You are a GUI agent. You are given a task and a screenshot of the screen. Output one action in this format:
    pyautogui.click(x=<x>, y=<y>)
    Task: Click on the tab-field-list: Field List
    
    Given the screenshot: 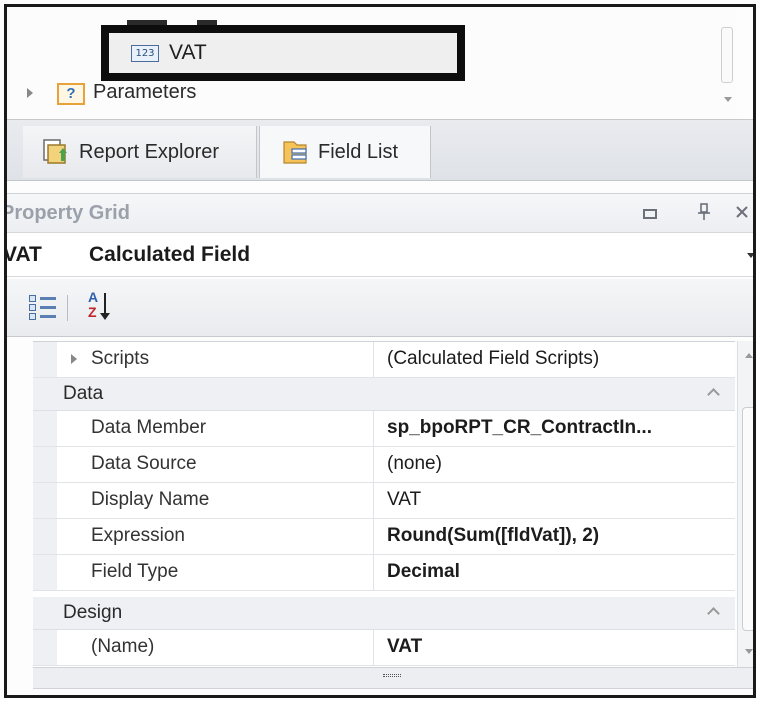 What is the action you would take?
    pyautogui.click(x=345, y=152)
    